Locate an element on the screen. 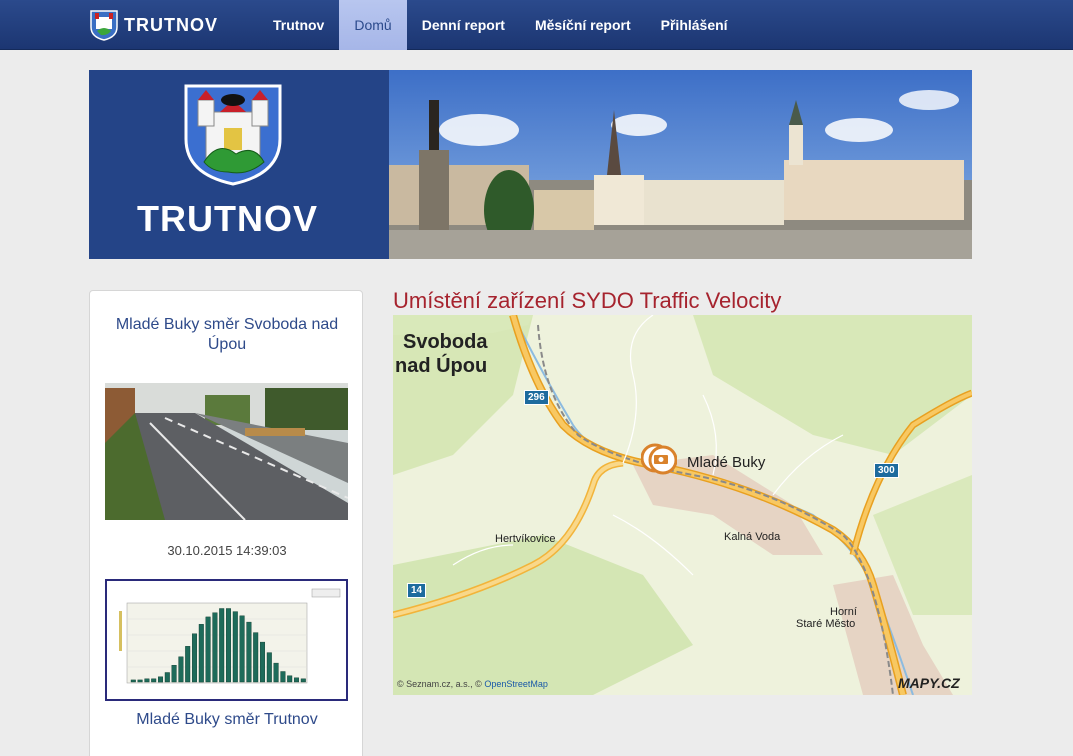 This screenshot has width=1073, height=756. attribution-text: © Seznam.cz, a.s., © is located at coordinates (439, 684).